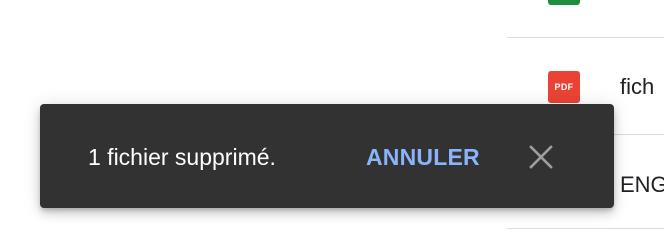 The image size is (664, 242). I want to click on snackbar-message: 1 fichier supprimé., so click(182, 157).